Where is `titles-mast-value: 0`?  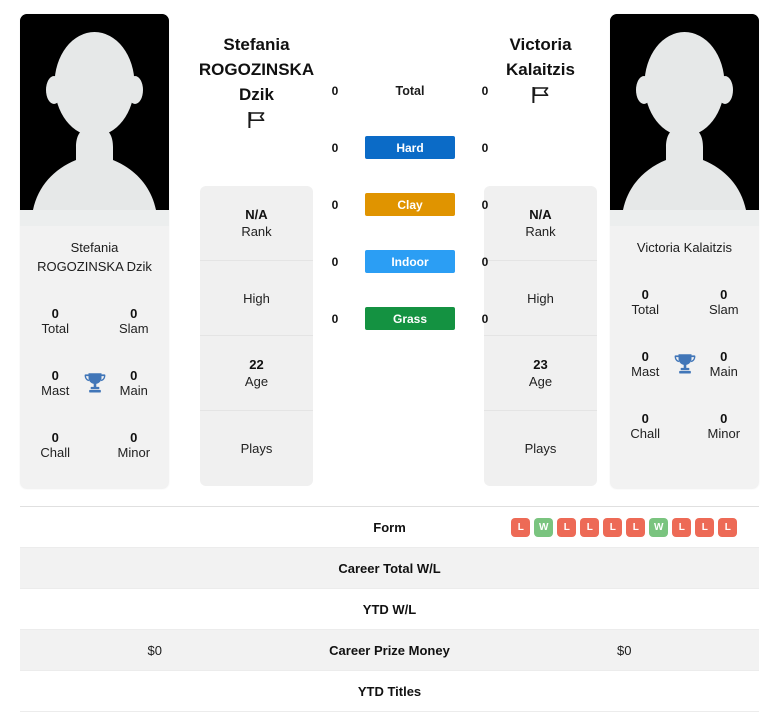 titles-mast-value: 0 is located at coordinates (55, 375).